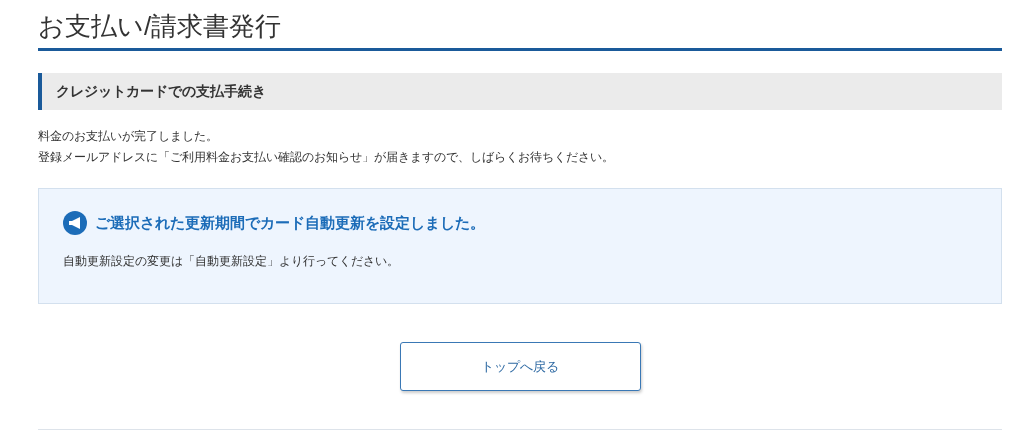 The height and width of the screenshot is (443, 1024). I want to click on megaphone-icon, so click(75, 223).